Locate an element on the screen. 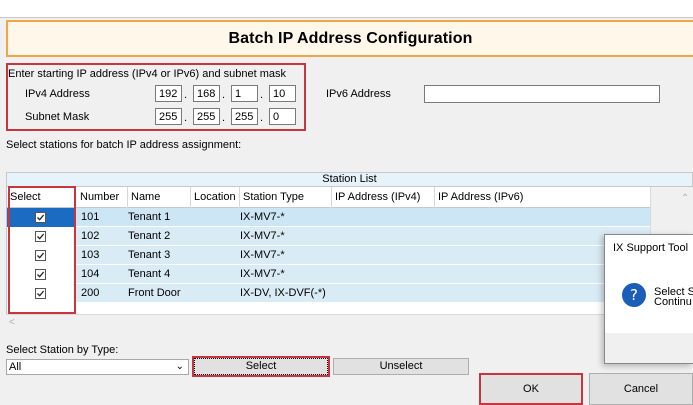  station-type-dropdown: All ⌄ is located at coordinates (97, 367).